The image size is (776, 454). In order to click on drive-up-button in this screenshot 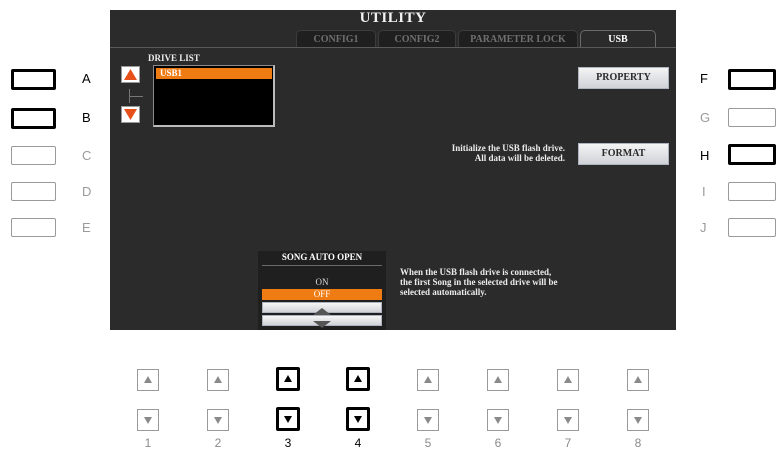, I will do `click(130, 74)`.